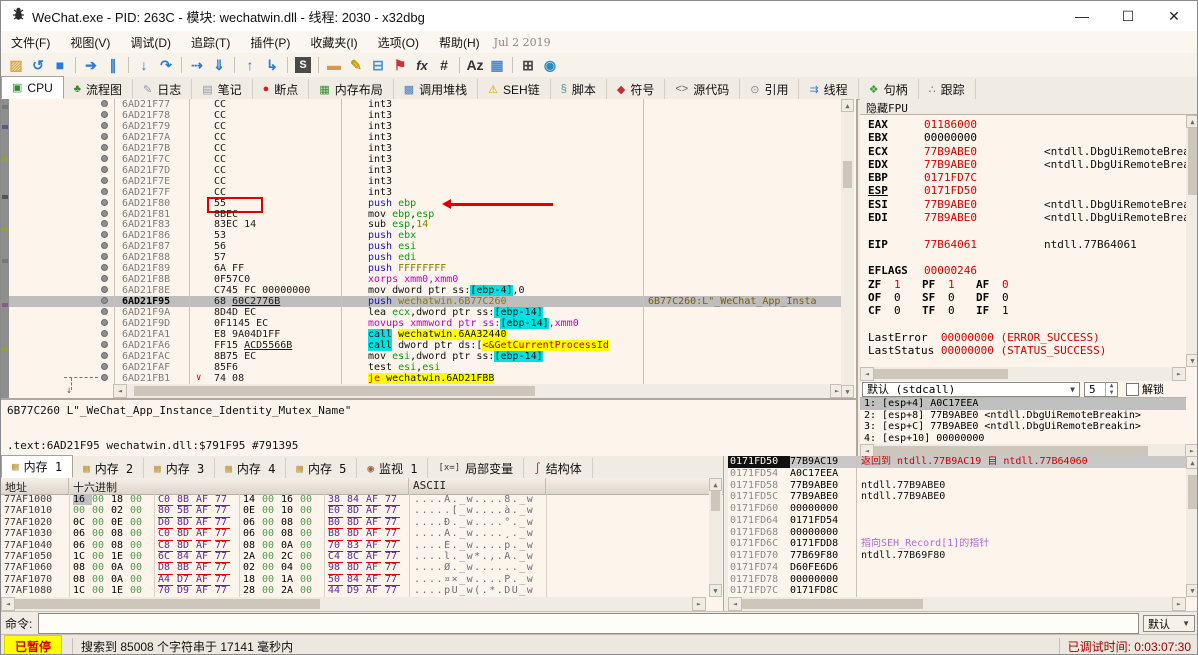 The image size is (1198, 655). I want to click on menu-item-8: 帮助(H), so click(459, 42).